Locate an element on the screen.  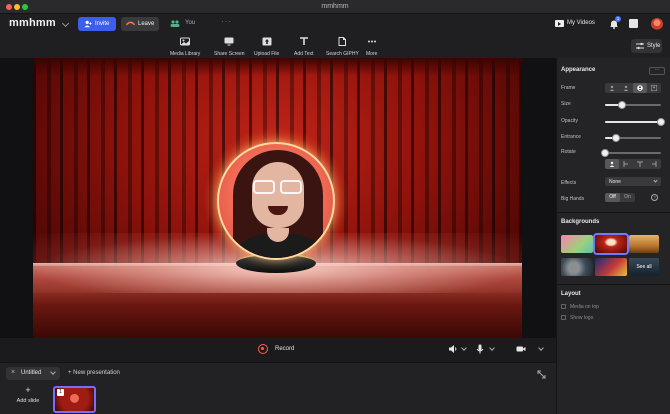
frame-label: Frame is located at coordinates (568, 88).